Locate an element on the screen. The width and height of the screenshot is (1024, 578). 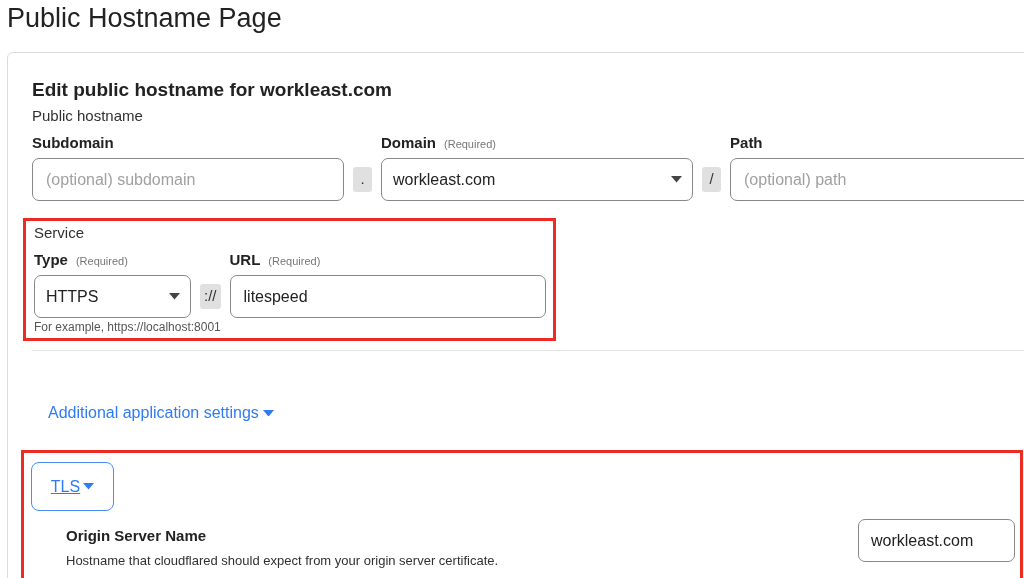
field-label: Type is located at coordinates (51, 260).